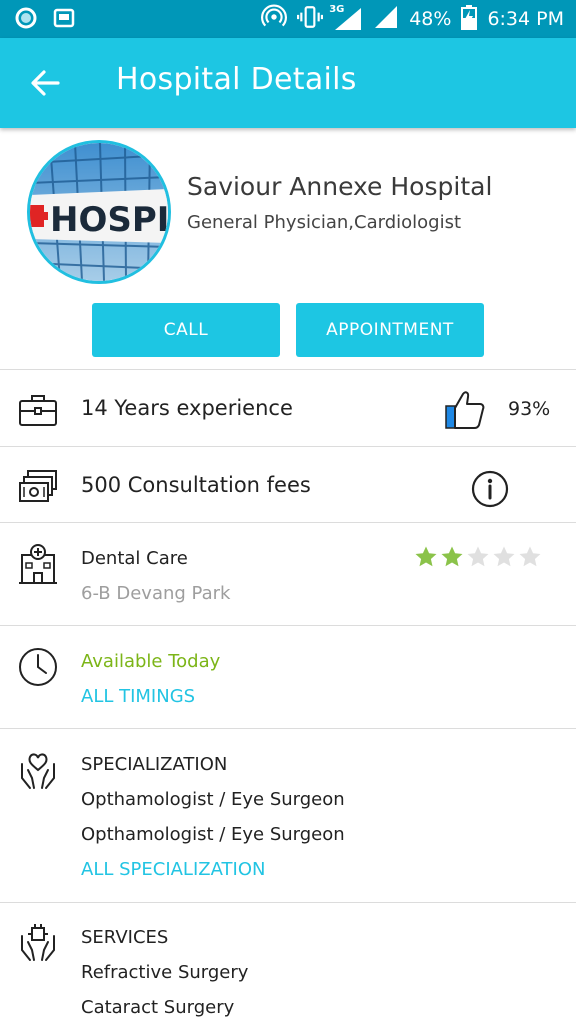 The image size is (576, 1024). What do you see at coordinates (45, 83) in the screenshot?
I see `arrow-left-icon` at bounding box center [45, 83].